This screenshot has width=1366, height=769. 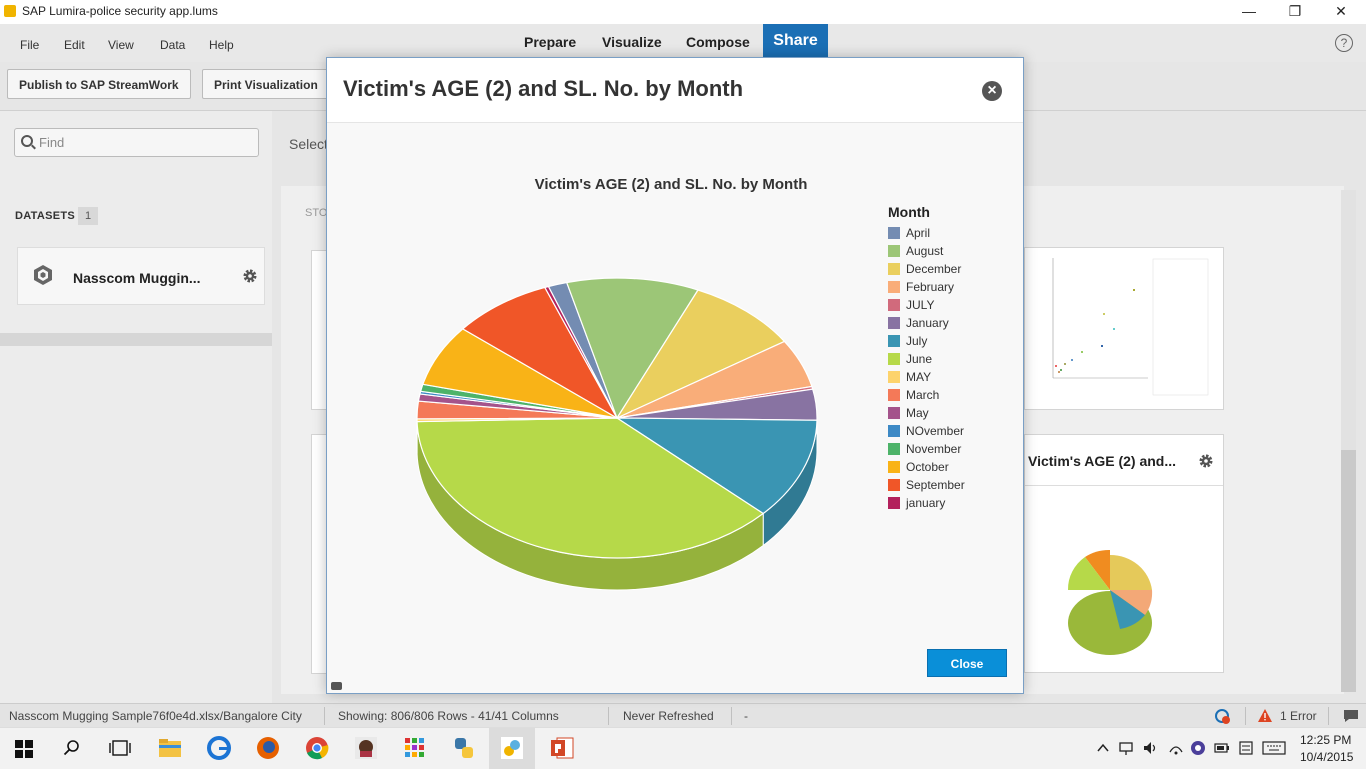 I want to click on chrome-icon, so click(x=317, y=748).